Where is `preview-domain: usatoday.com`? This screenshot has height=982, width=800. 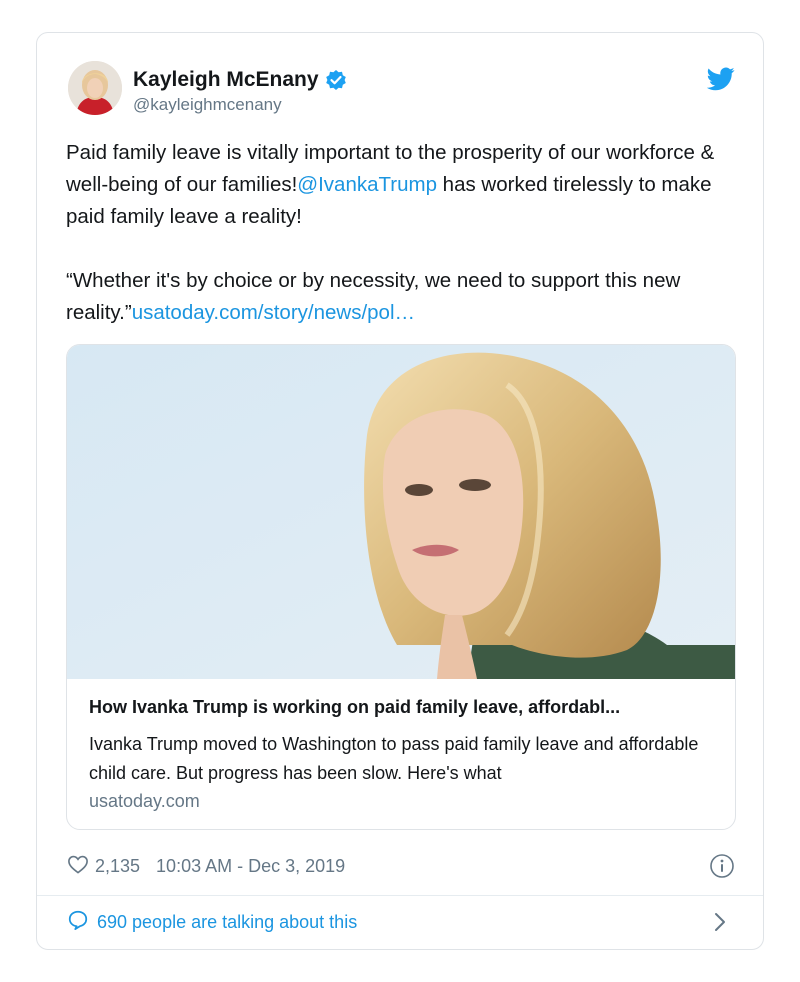 preview-domain: usatoday.com is located at coordinates (144, 801).